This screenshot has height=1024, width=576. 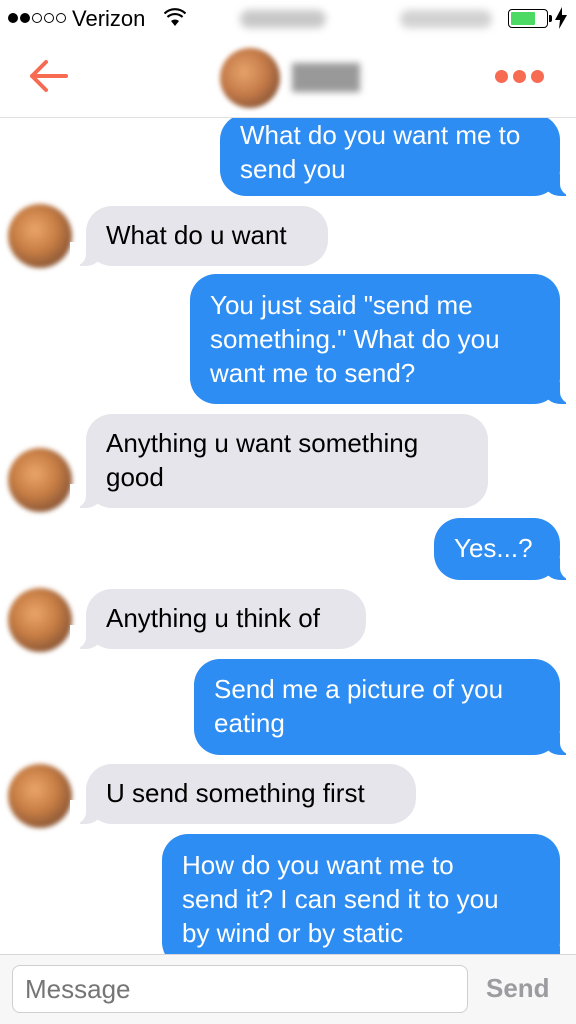 What do you see at coordinates (359, 706) in the screenshot?
I see `message-text: Send me a picture of you eating` at bounding box center [359, 706].